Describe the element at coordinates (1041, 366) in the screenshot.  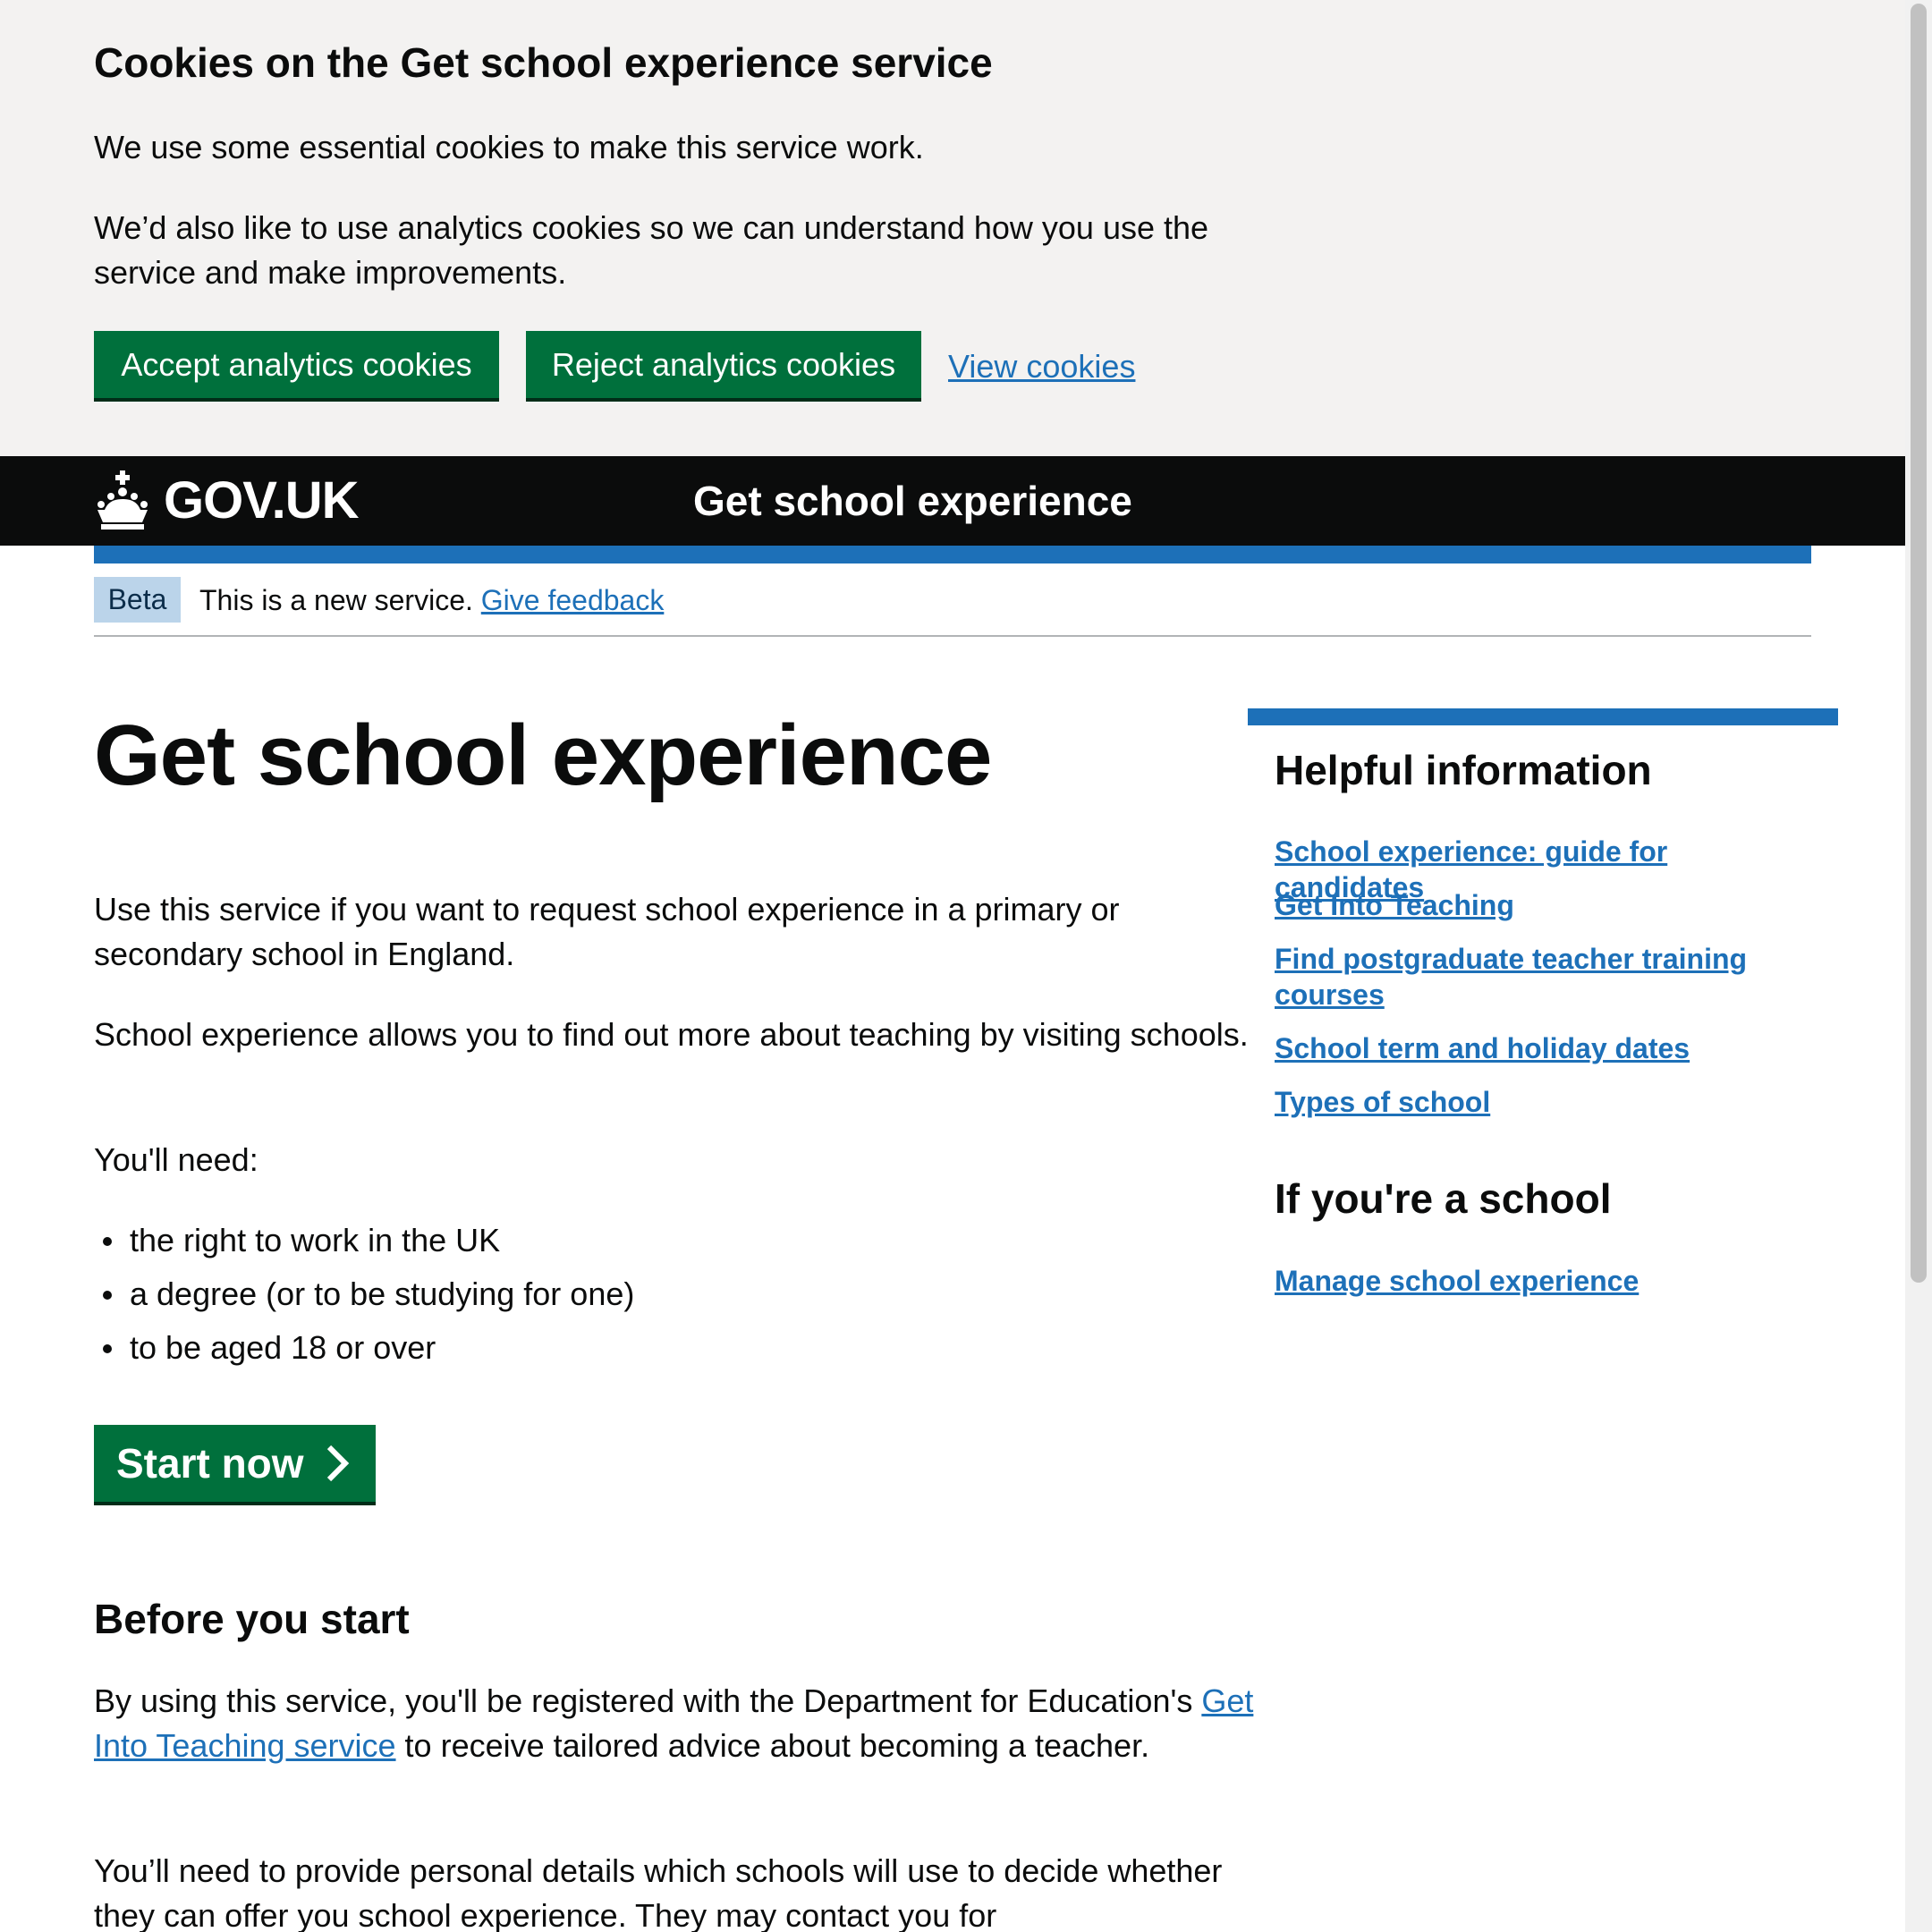
I see `view-cookies-link: View cookies` at that location.